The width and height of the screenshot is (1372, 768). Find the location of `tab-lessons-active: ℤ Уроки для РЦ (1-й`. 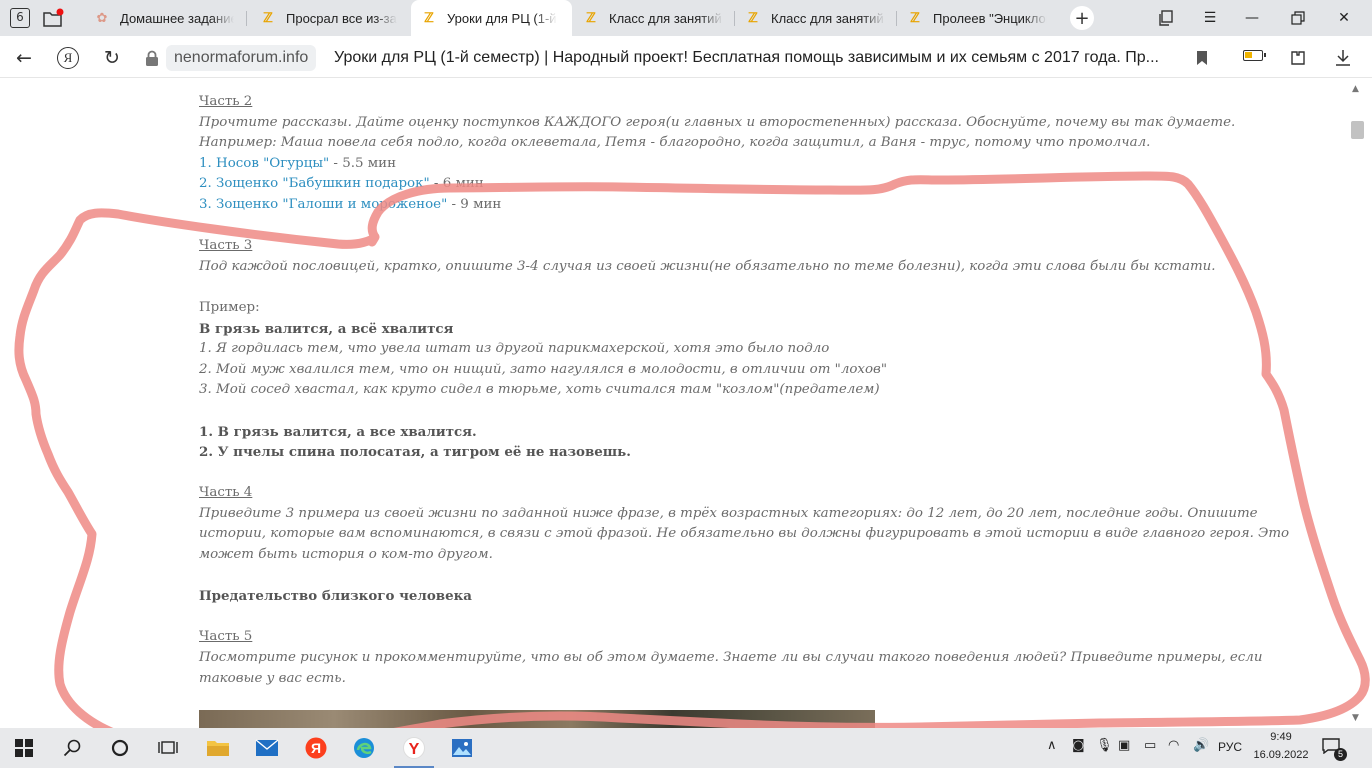

tab-lessons-active: ℤ Уроки для РЦ (1-й is located at coordinates (491, 18).